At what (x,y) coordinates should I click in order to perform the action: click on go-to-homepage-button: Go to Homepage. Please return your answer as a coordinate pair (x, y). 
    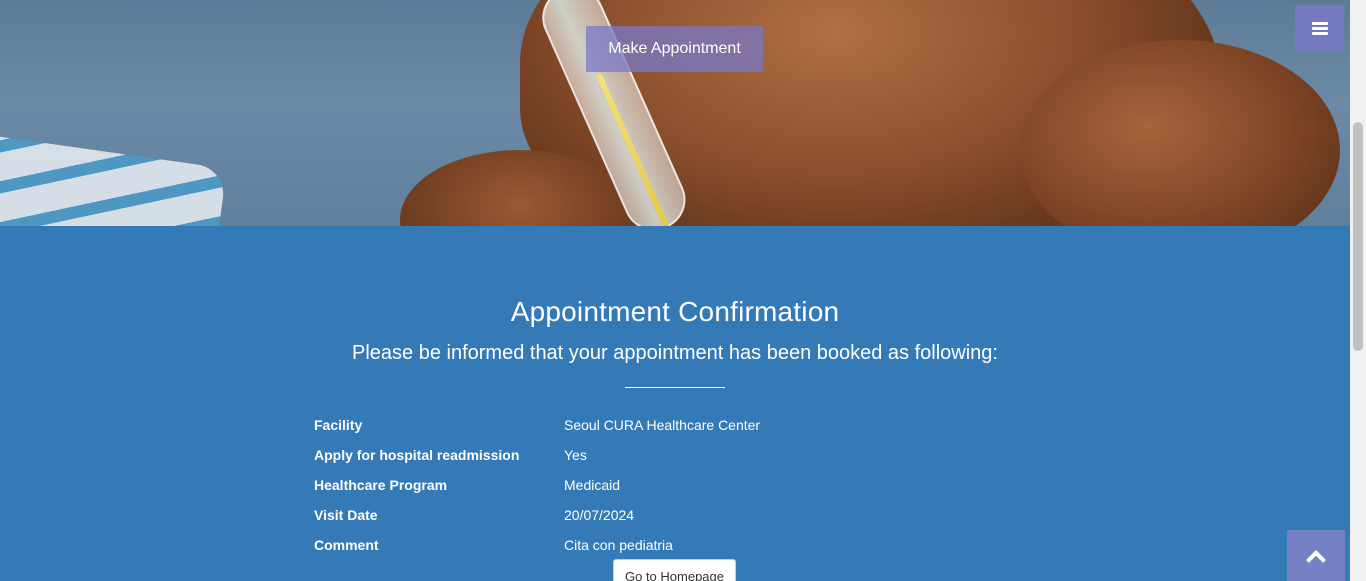
    Looking at the image, I should click on (674, 570).